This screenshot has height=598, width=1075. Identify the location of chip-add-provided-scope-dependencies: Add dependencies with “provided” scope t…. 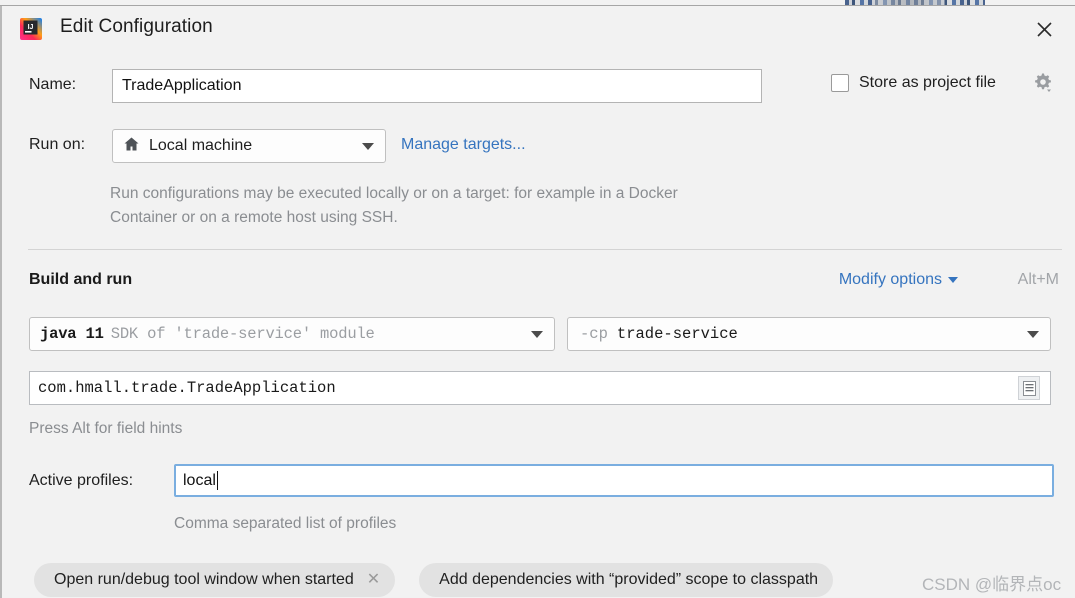
(626, 580).